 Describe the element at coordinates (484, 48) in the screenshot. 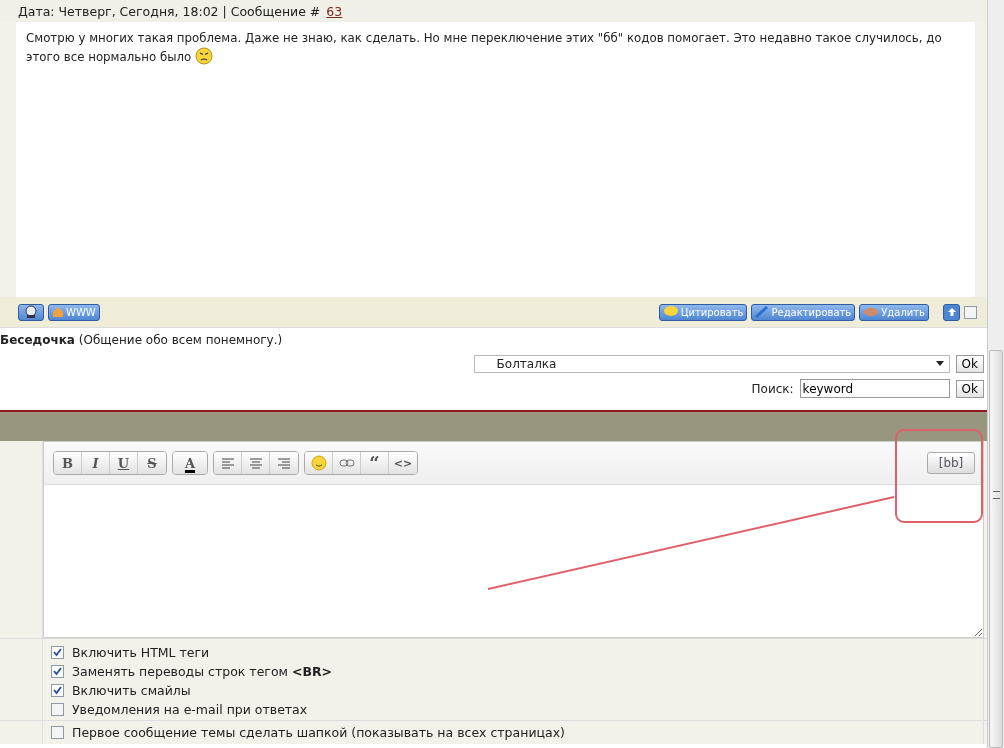

I see `post-text: Смотрю у многих такая проблема. Даже не знаю, как сделать. Но мне переключение этих "бб" кодов помогает. Это недавно такое случилось, до этого все нормально было` at that location.